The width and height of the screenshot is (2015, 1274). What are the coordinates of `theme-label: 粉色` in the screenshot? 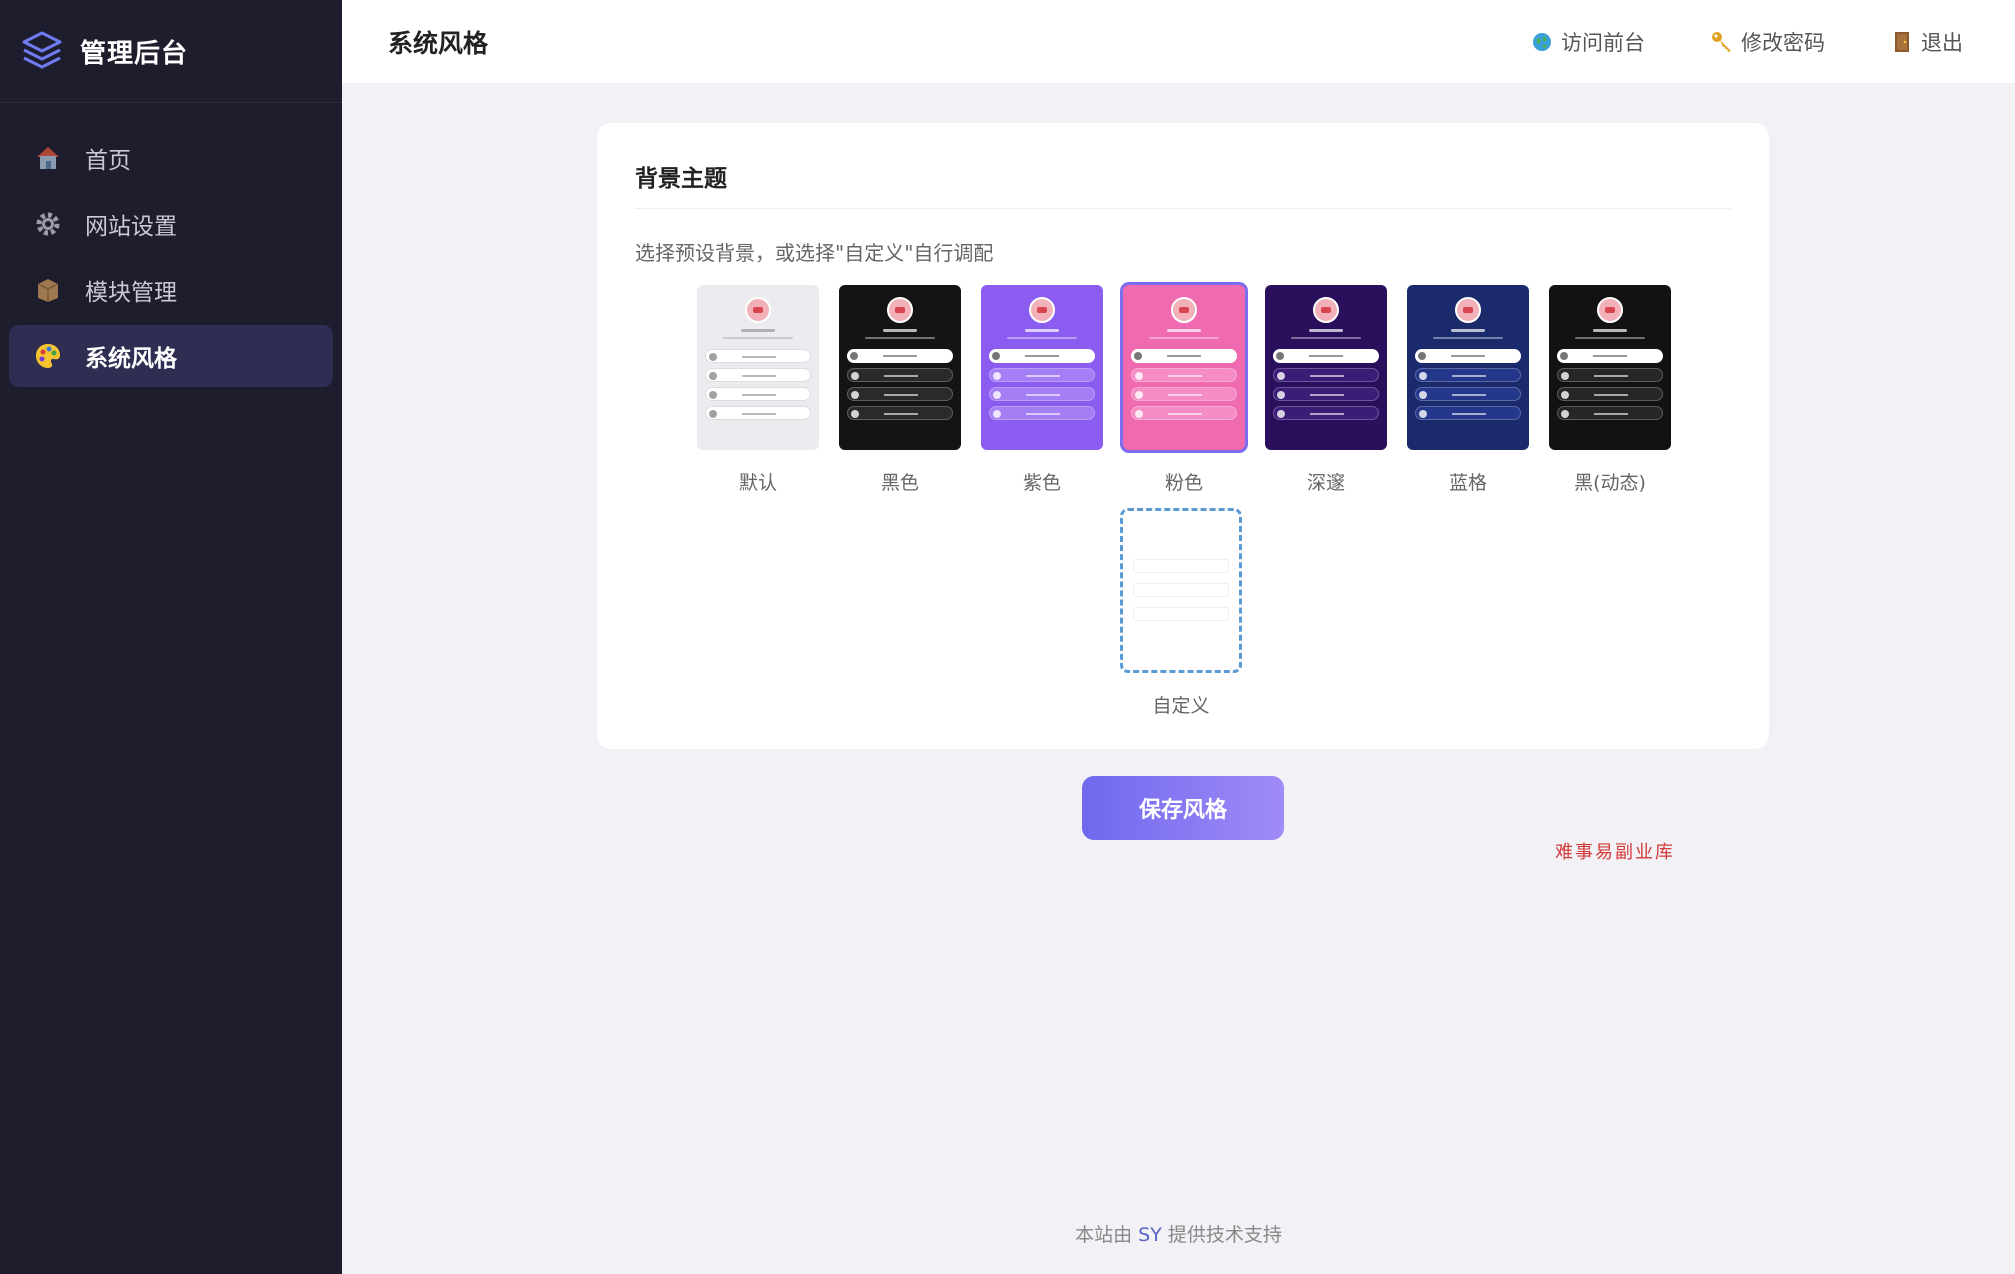 It's located at (1183, 483).